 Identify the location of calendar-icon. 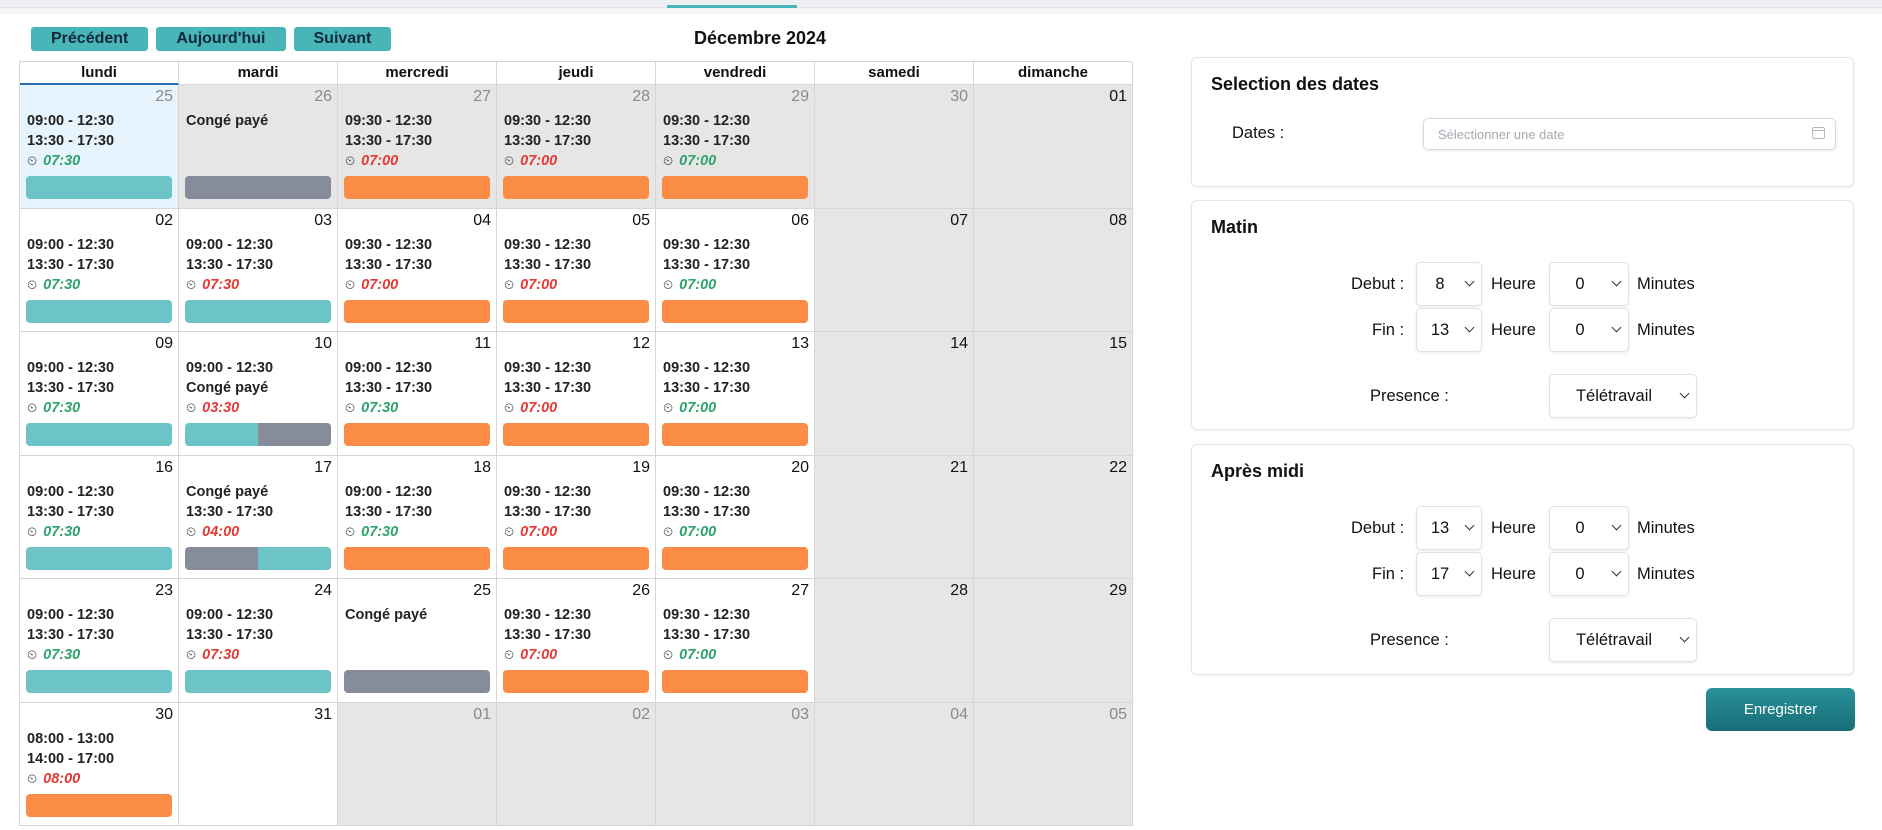
(1818, 133).